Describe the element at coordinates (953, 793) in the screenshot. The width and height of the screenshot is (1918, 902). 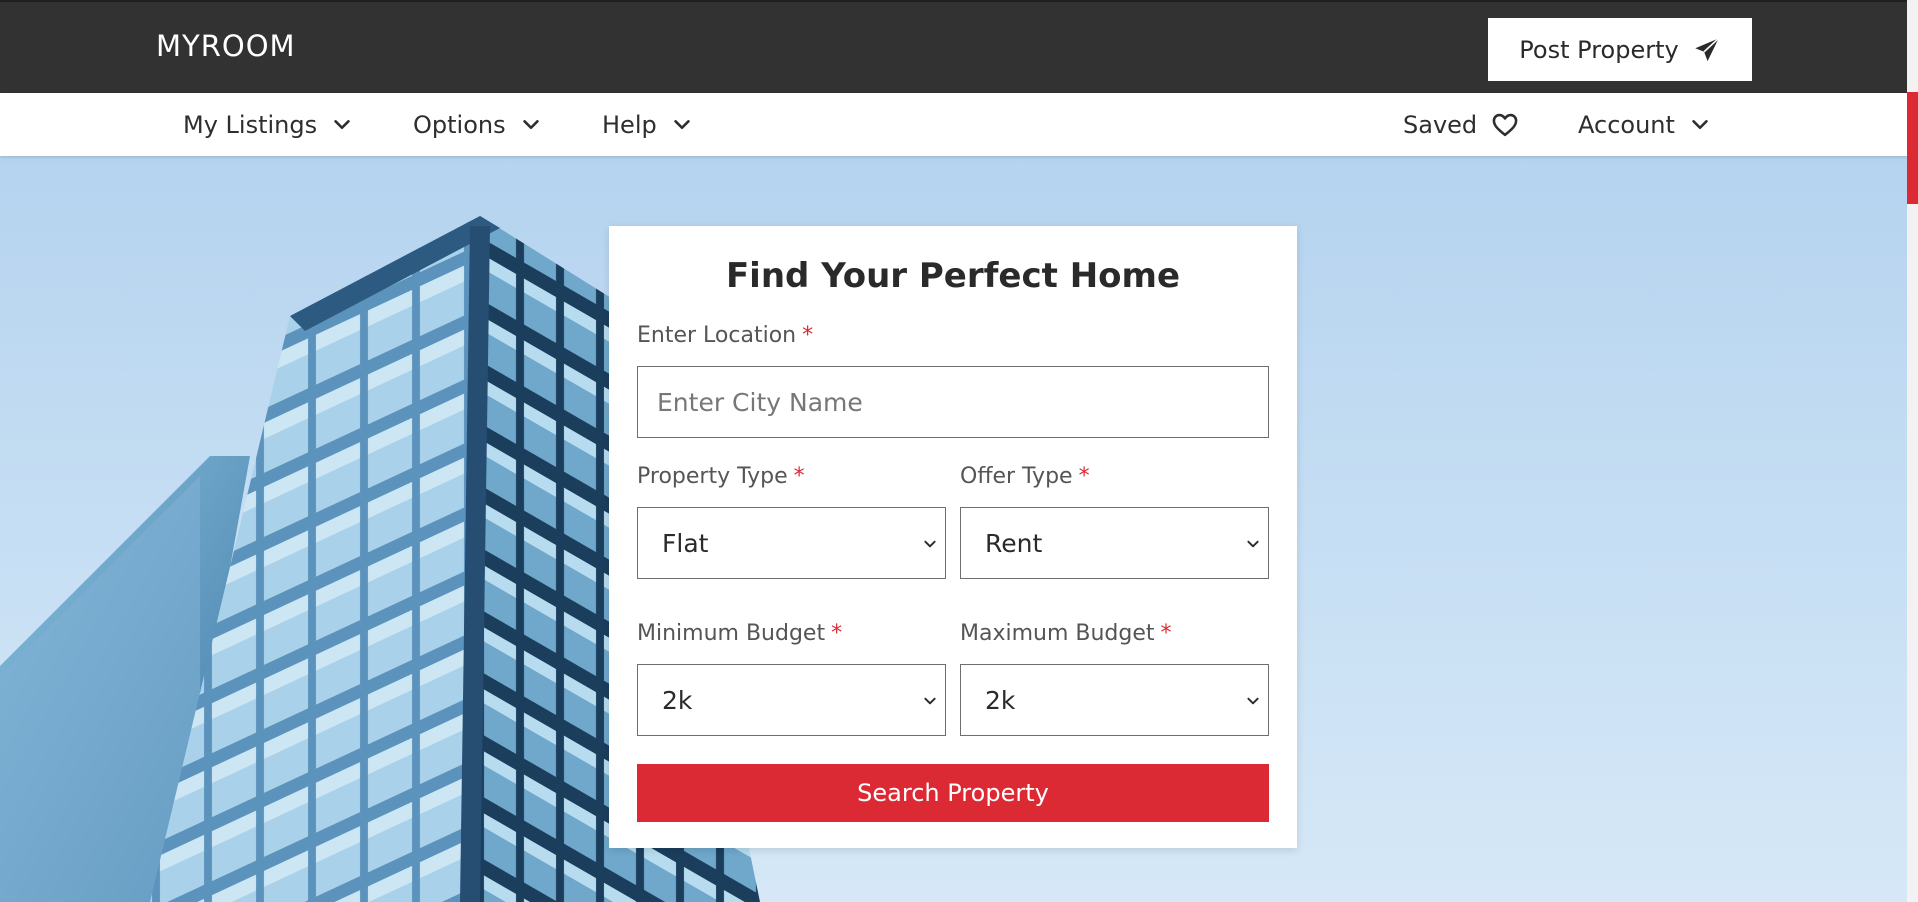
I see `search-property-button: Search Property` at that location.